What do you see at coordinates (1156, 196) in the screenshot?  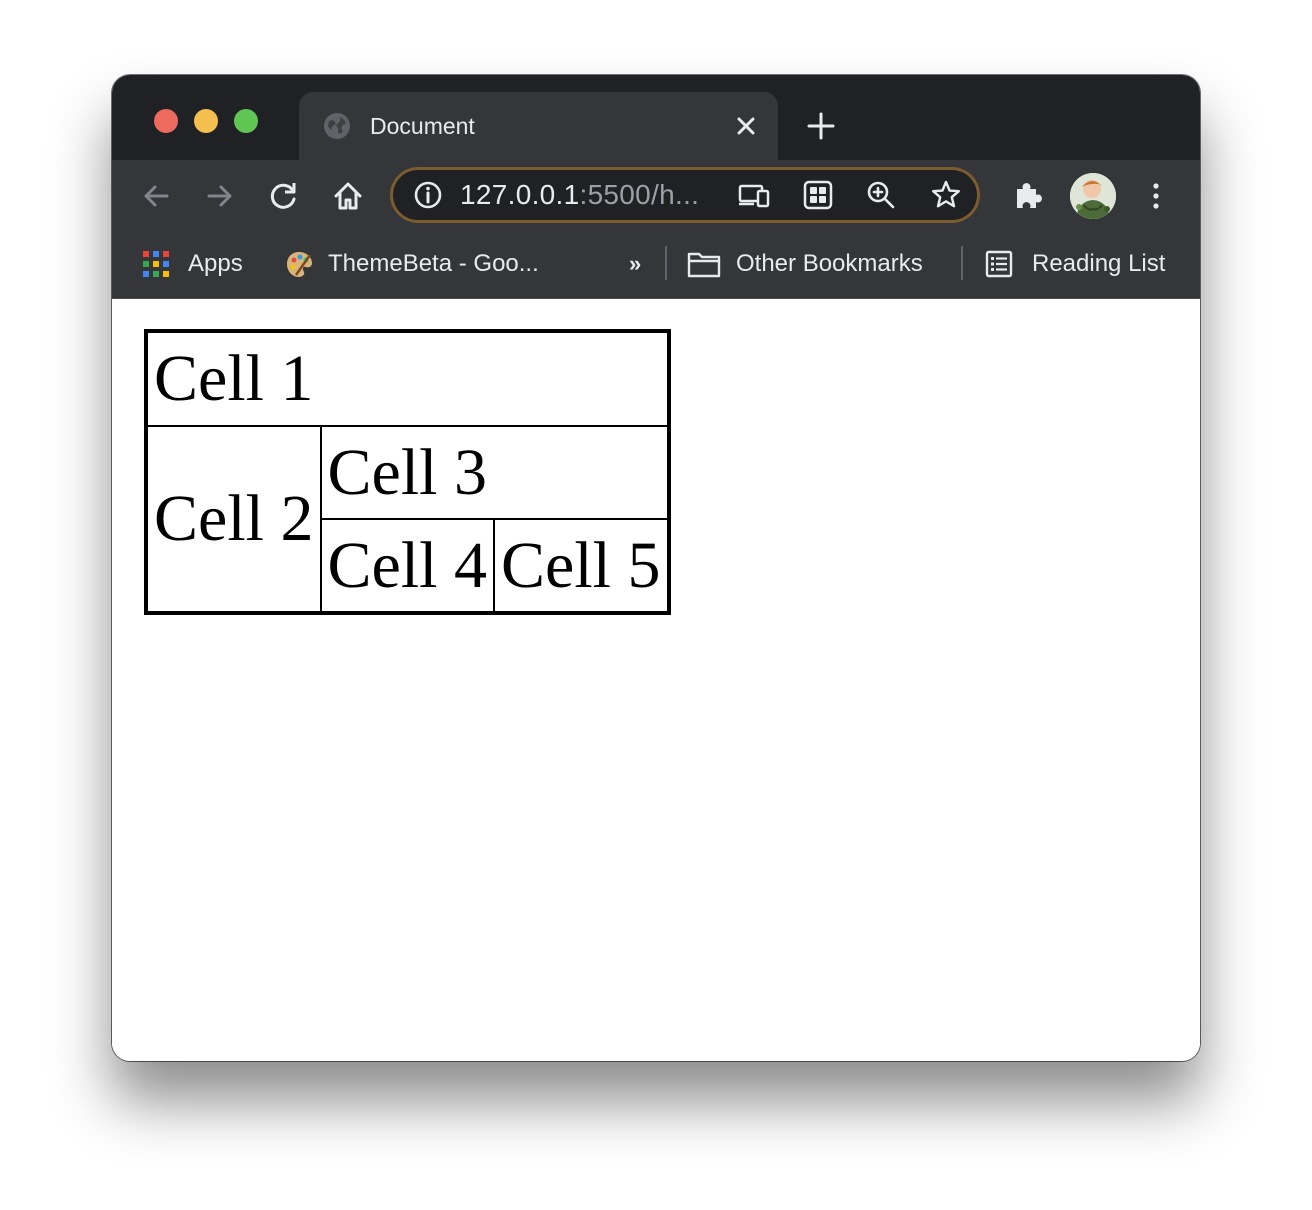 I see `more-vertical-icon` at bounding box center [1156, 196].